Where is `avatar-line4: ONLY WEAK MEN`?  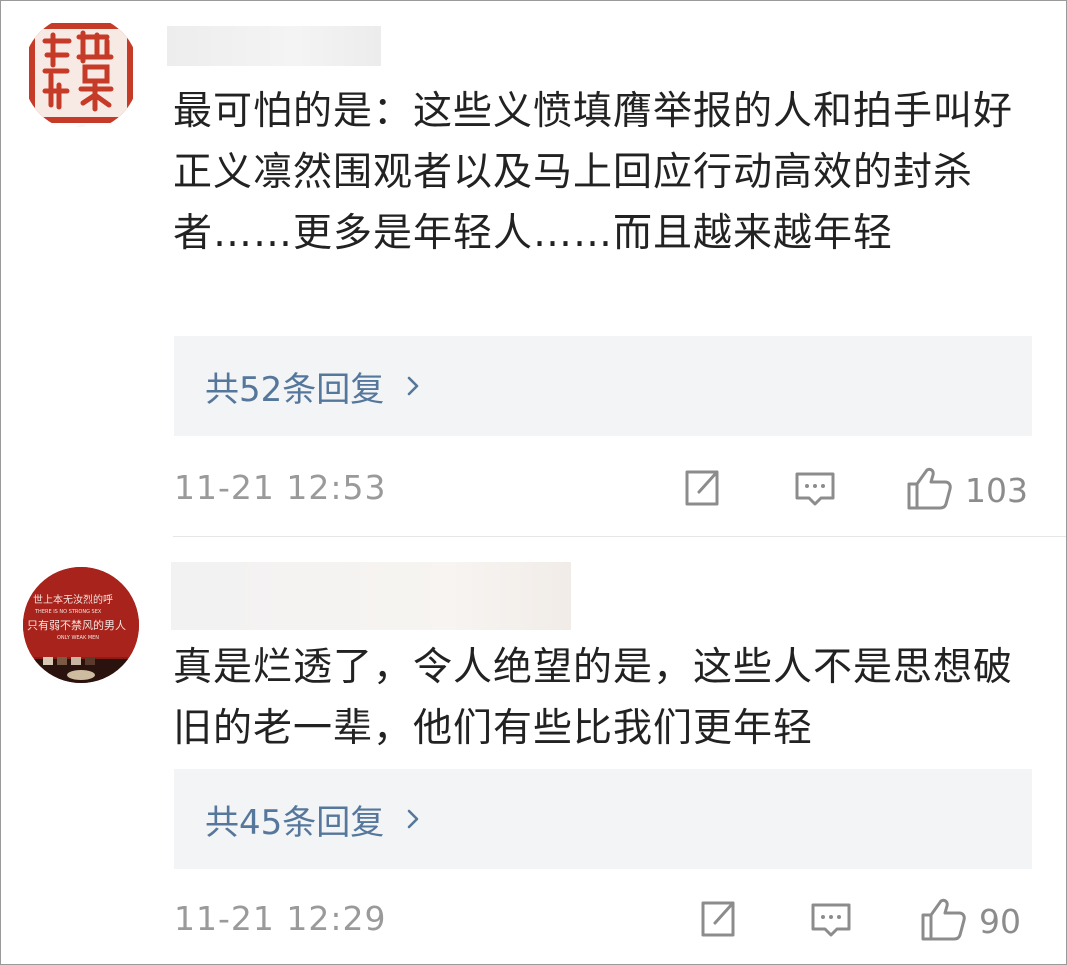 avatar-line4: ONLY WEAK MEN is located at coordinates (78, 638).